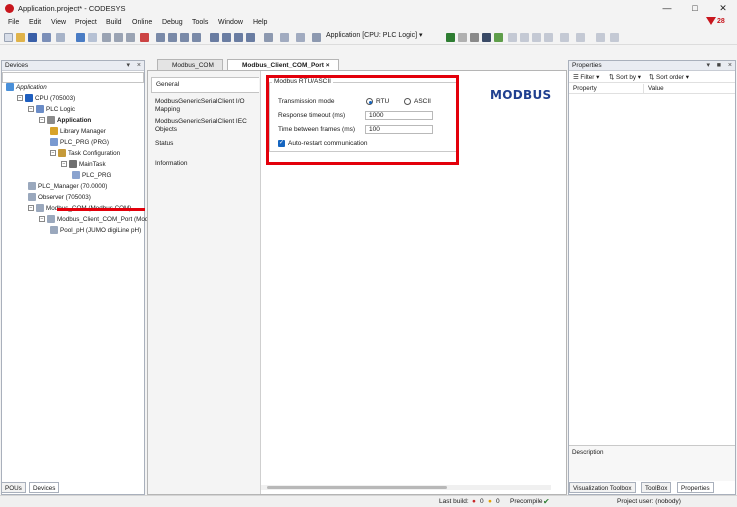 This screenshot has width=737, height=507. Describe the element at coordinates (184, 37) in the screenshot. I see `find-next-icon` at that location.